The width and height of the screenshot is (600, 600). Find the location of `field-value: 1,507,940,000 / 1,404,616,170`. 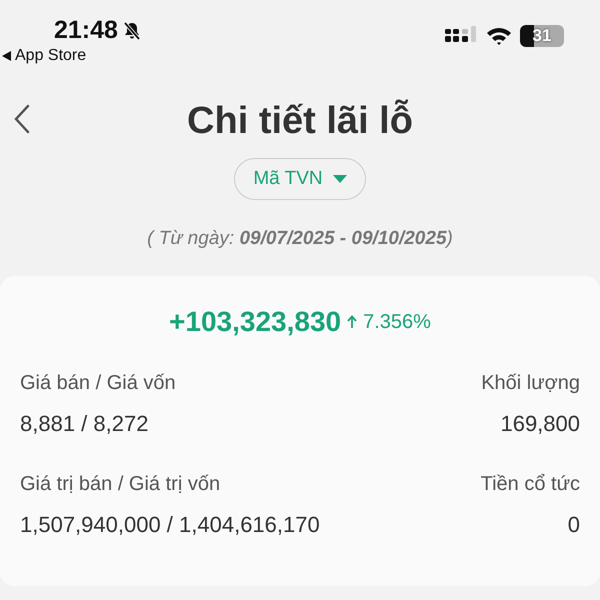

field-value: 1,507,940,000 / 1,404,616,170 is located at coordinates (170, 525).